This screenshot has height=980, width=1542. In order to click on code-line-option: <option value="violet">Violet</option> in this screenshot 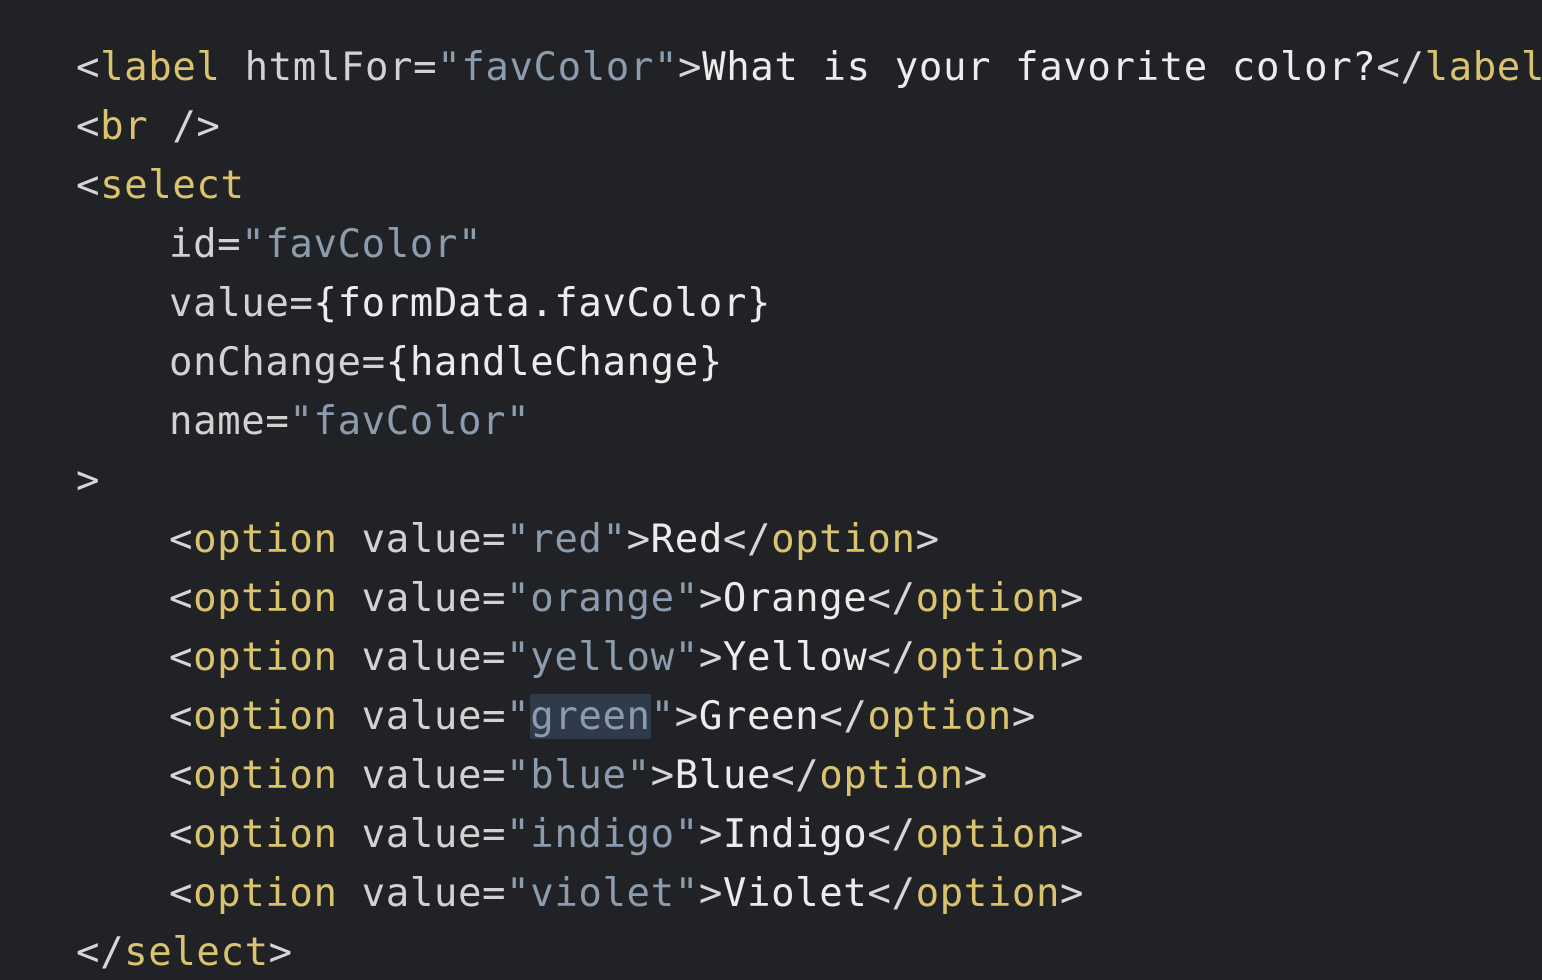, I will do `click(627, 893)`.